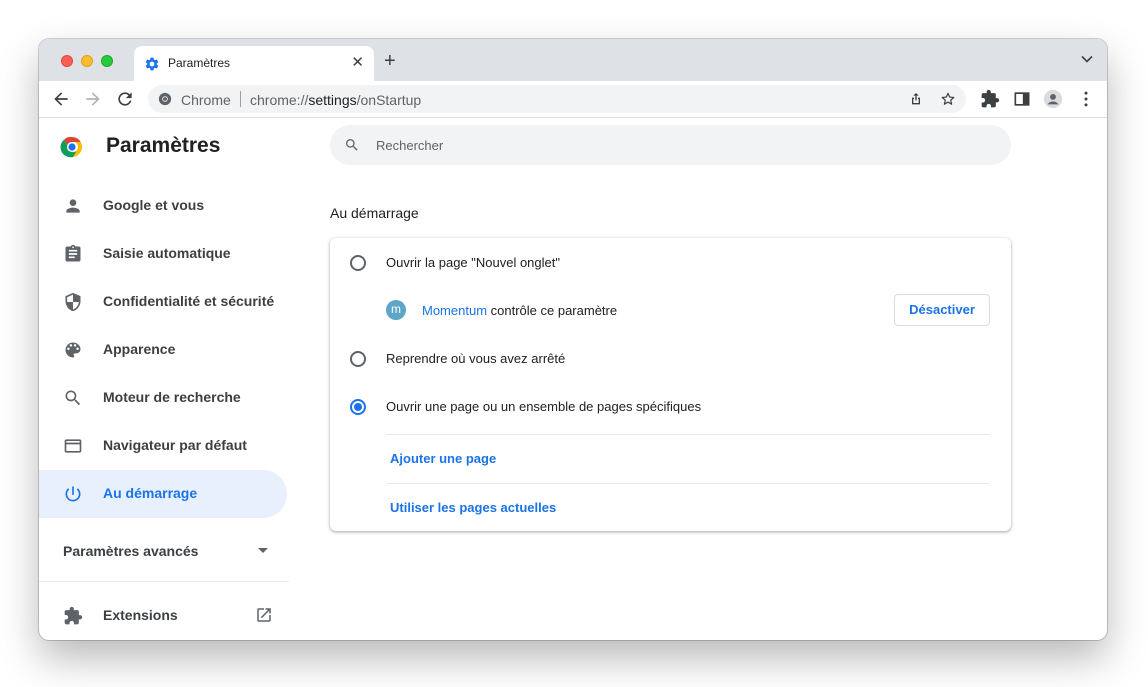  I want to click on minimize-window-button, so click(87, 61).